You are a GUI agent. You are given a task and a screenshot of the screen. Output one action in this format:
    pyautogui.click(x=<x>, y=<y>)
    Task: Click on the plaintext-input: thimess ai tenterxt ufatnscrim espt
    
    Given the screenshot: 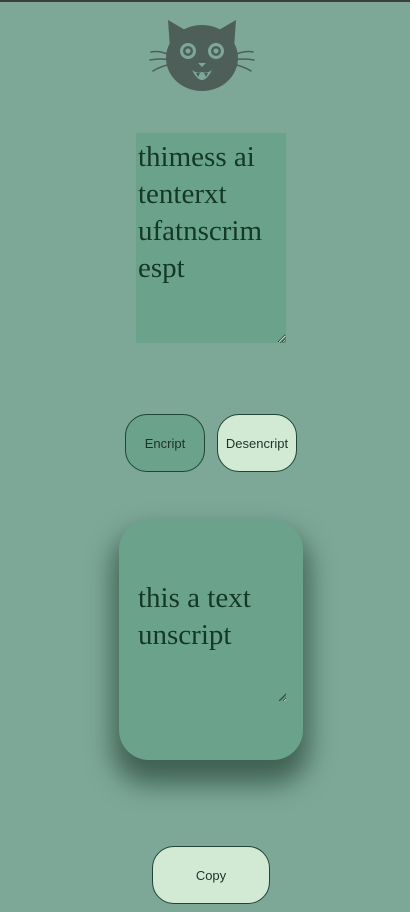 What is the action you would take?
    pyautogui.click(x=211, y=238)
    